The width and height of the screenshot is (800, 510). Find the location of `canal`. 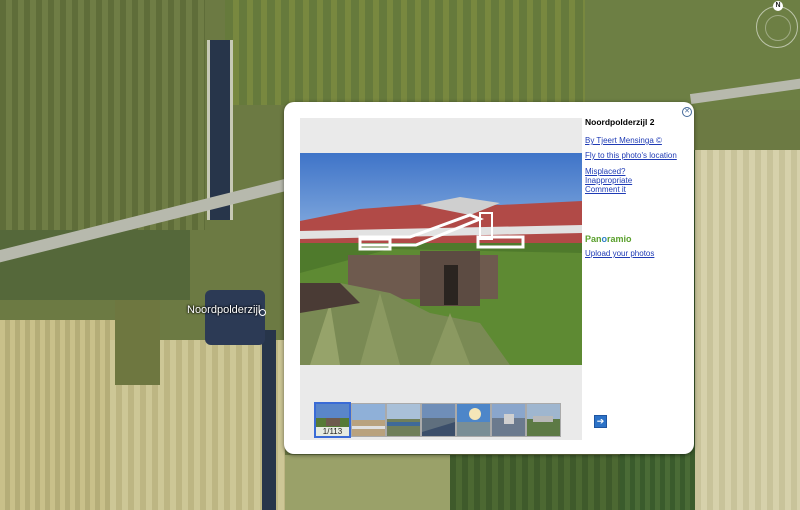

canal is located at coordinates (269, 420).